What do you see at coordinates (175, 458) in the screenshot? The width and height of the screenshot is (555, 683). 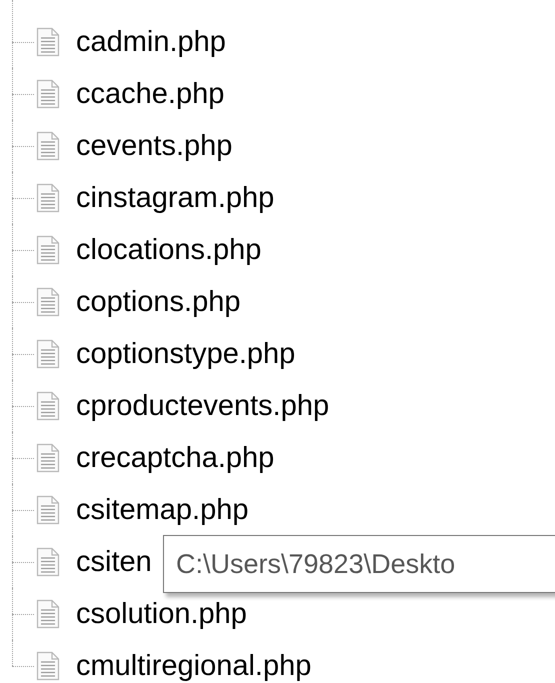 I see `file-name: crecaptcha.php` at bounding box center [175, 458].